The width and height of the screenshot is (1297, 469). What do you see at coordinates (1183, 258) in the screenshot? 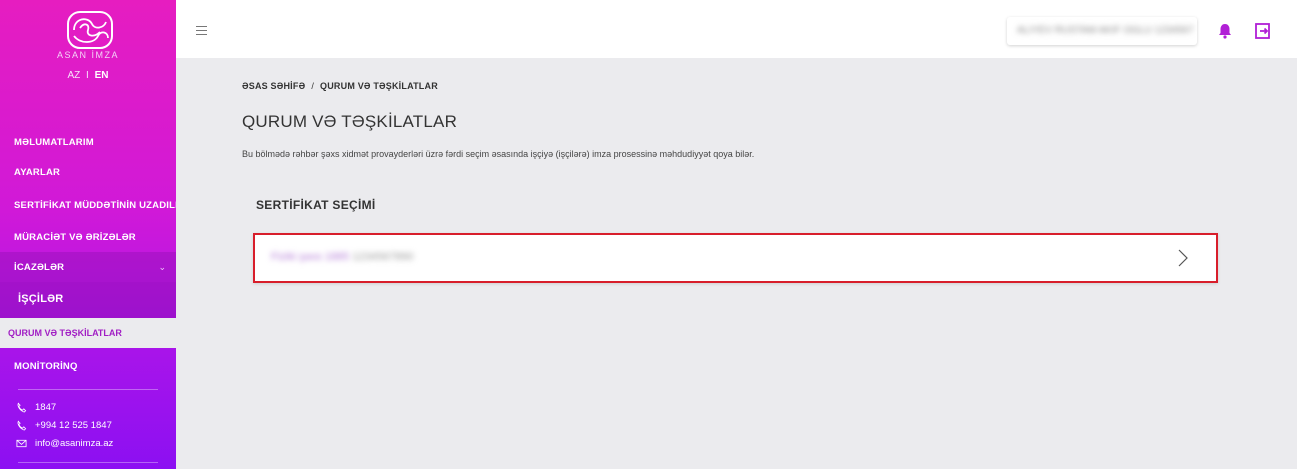
I see `chevron-right-icon` at bounding box center [1183, 258].